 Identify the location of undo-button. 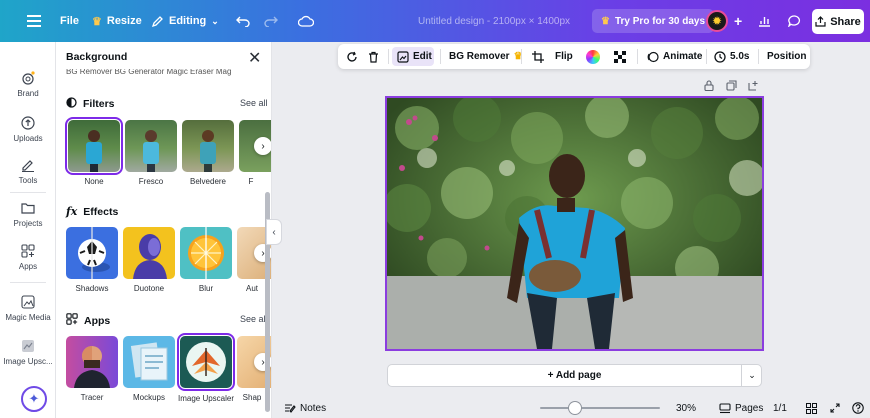
(243, 21).